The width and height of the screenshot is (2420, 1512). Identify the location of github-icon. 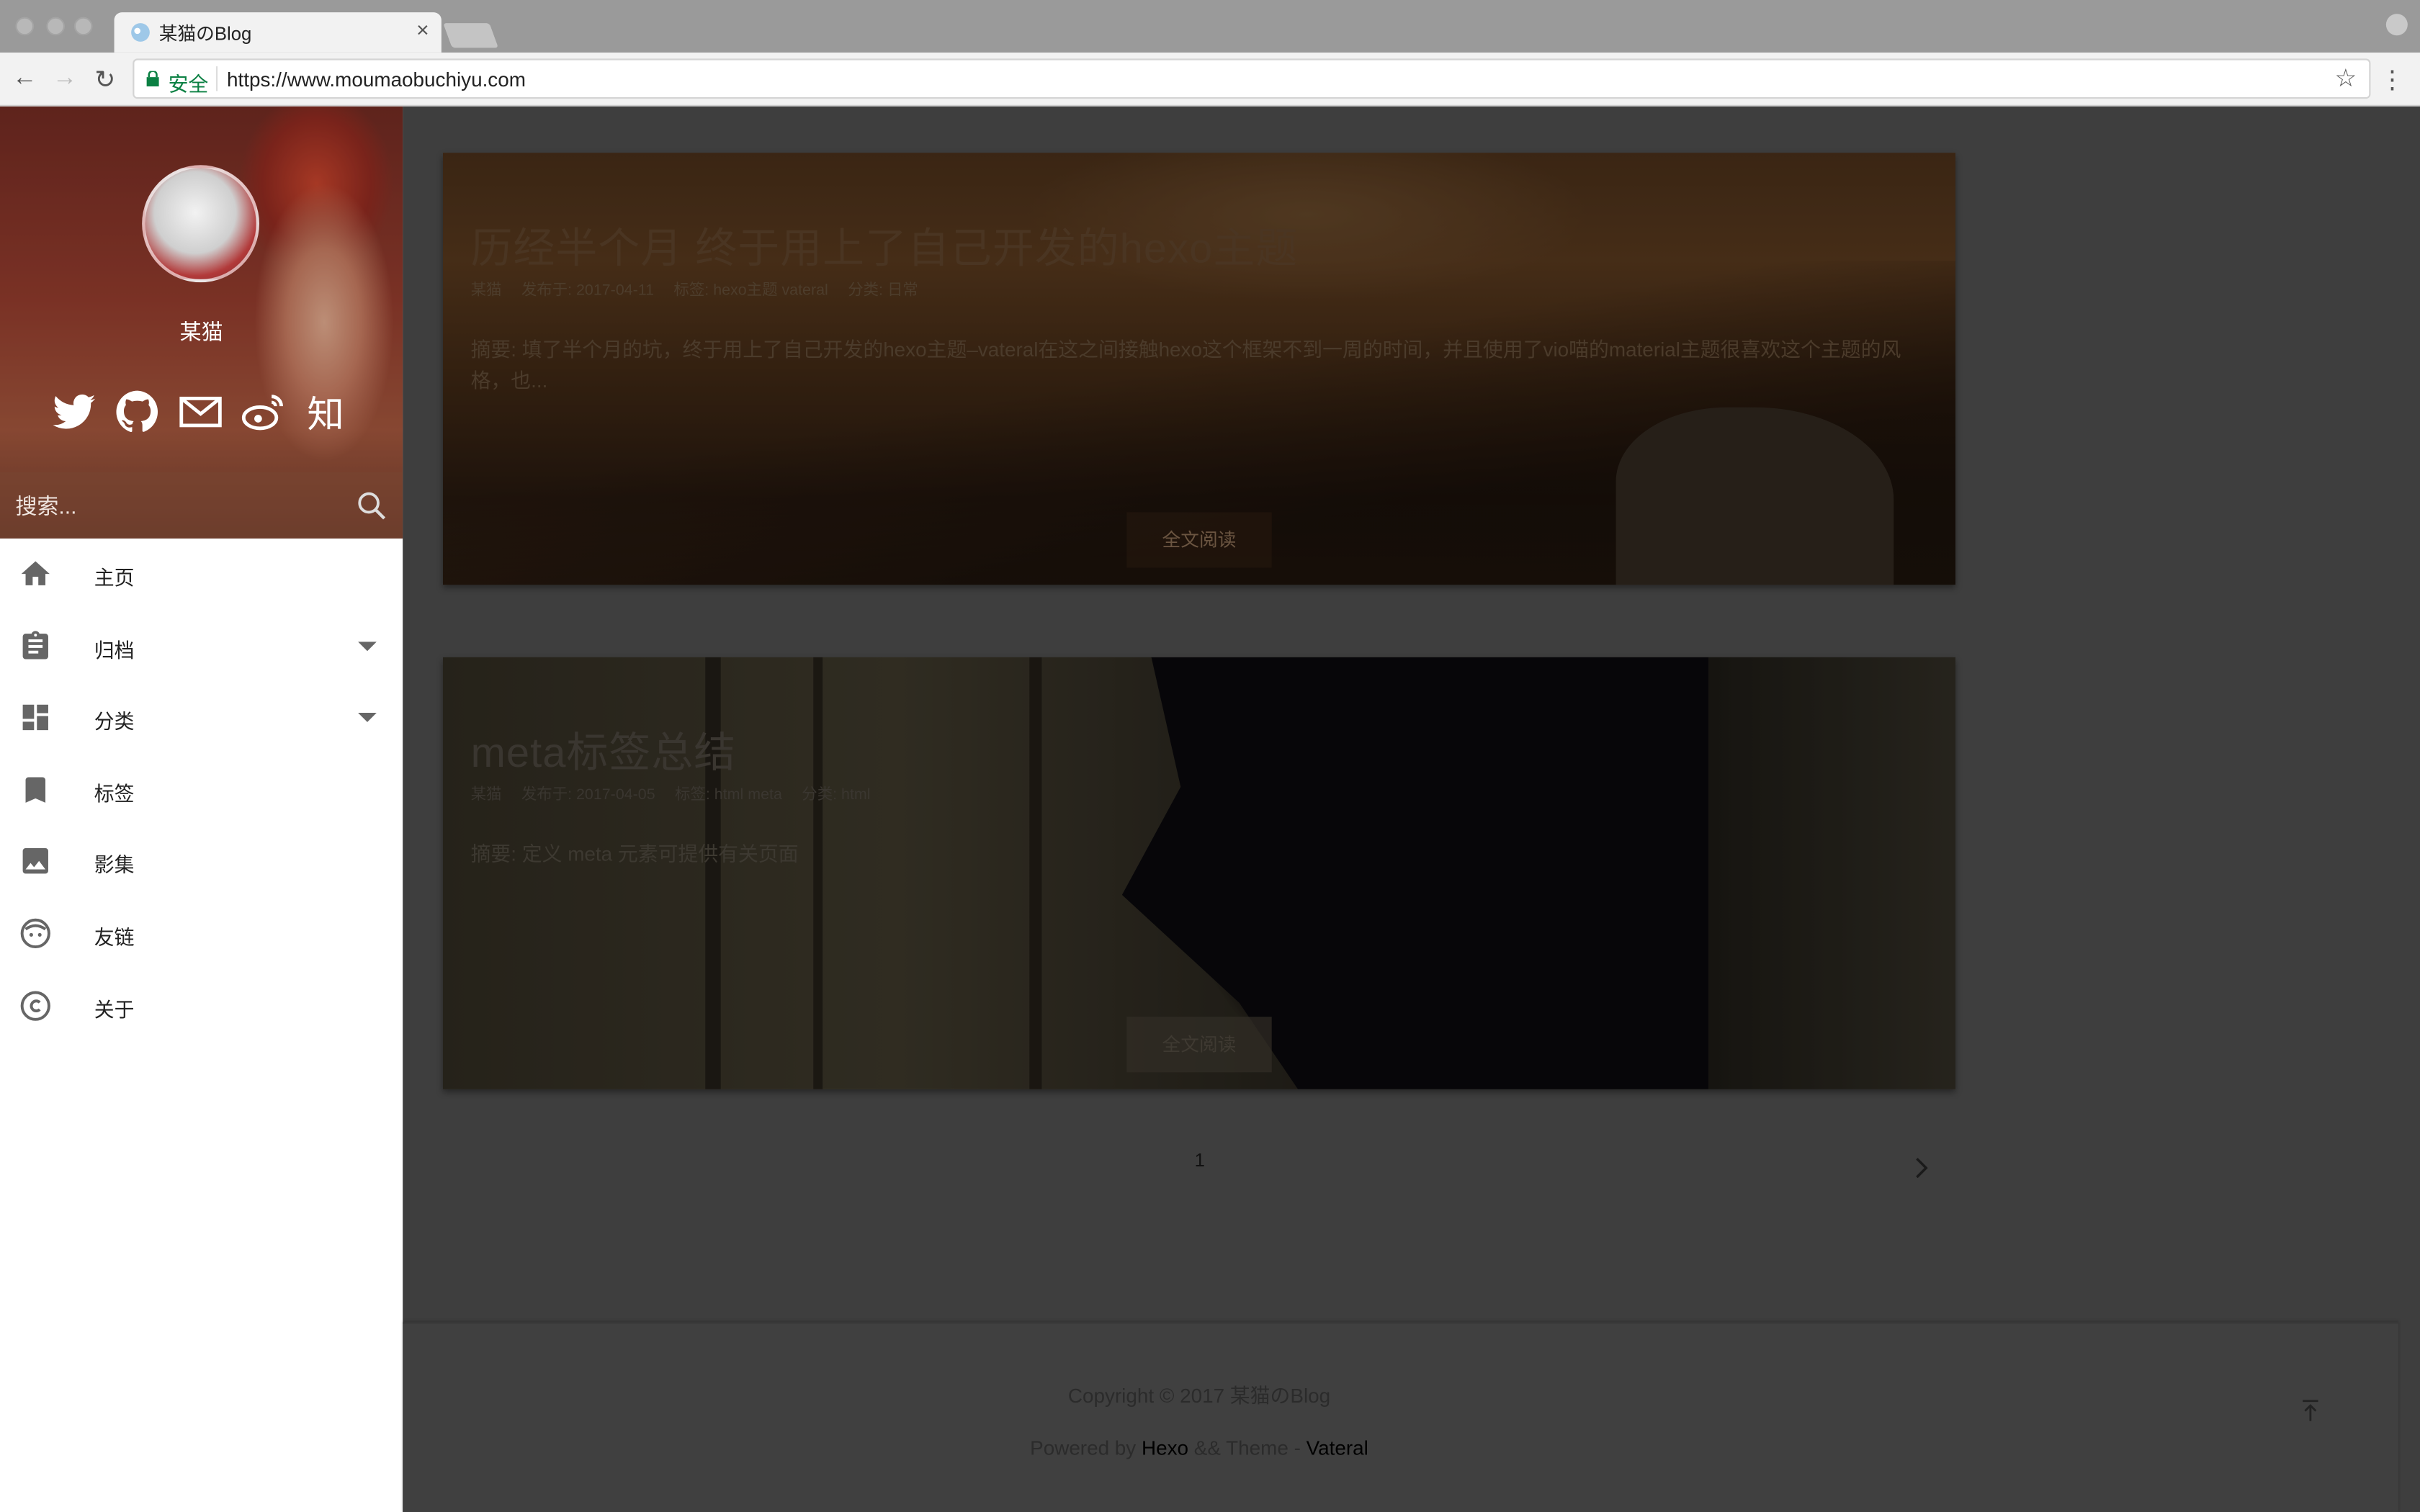
(138, 412).